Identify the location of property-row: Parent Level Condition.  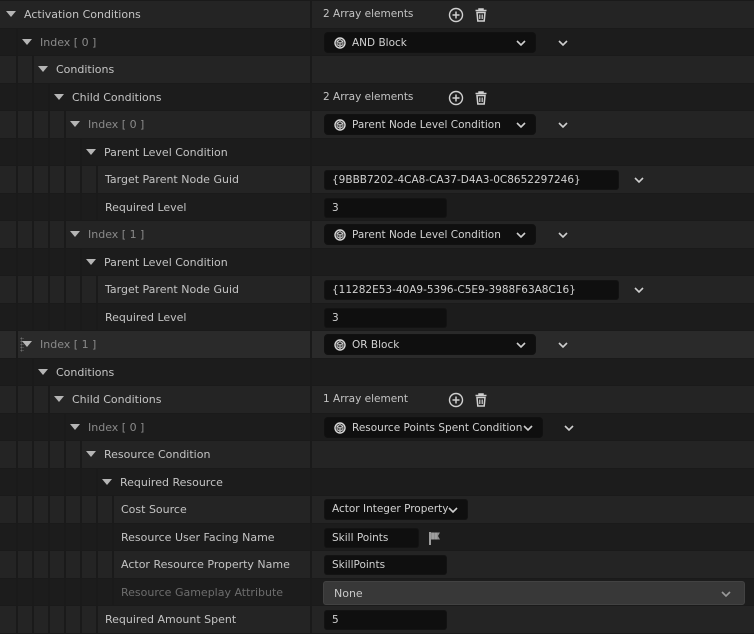
(377, 151).